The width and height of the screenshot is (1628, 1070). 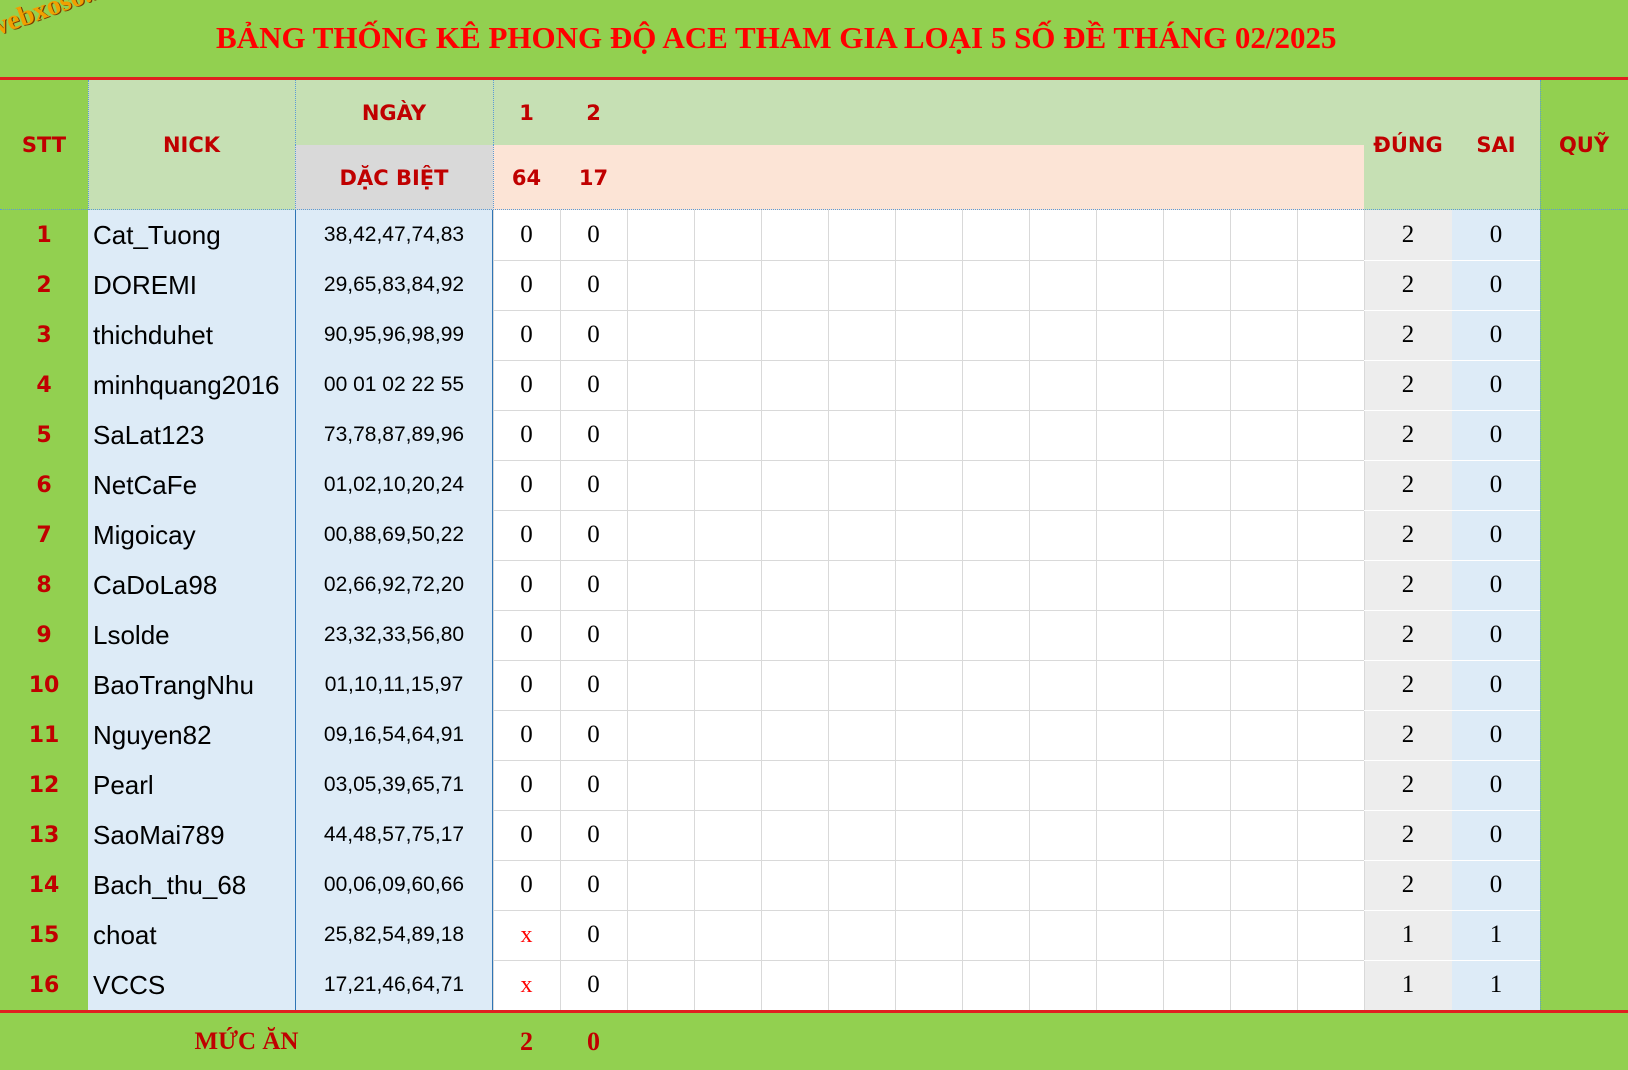 I want to click on nick-cell: CaDoLa98, so click(x=155, y=584).